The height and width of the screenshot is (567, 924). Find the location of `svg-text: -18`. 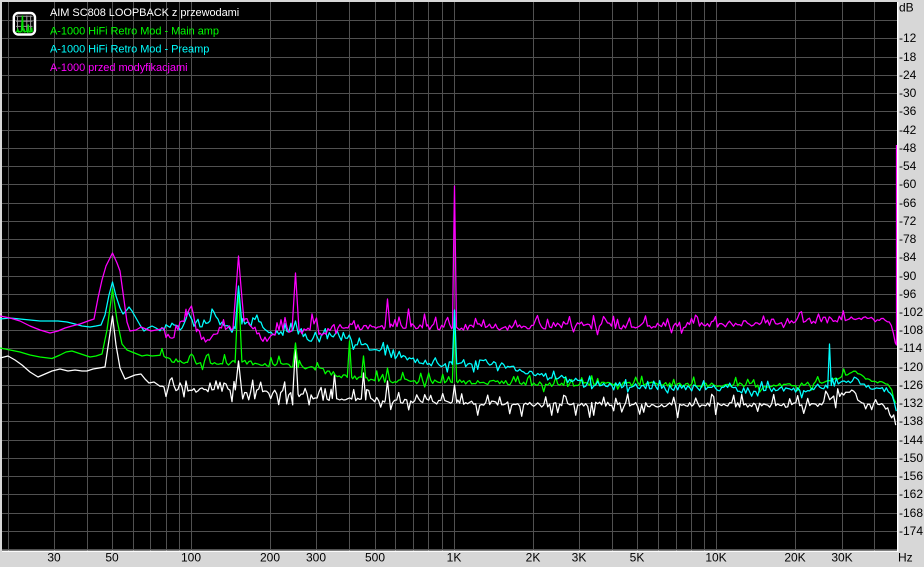

svg-text: -18 is located at coordinates (908, 57).